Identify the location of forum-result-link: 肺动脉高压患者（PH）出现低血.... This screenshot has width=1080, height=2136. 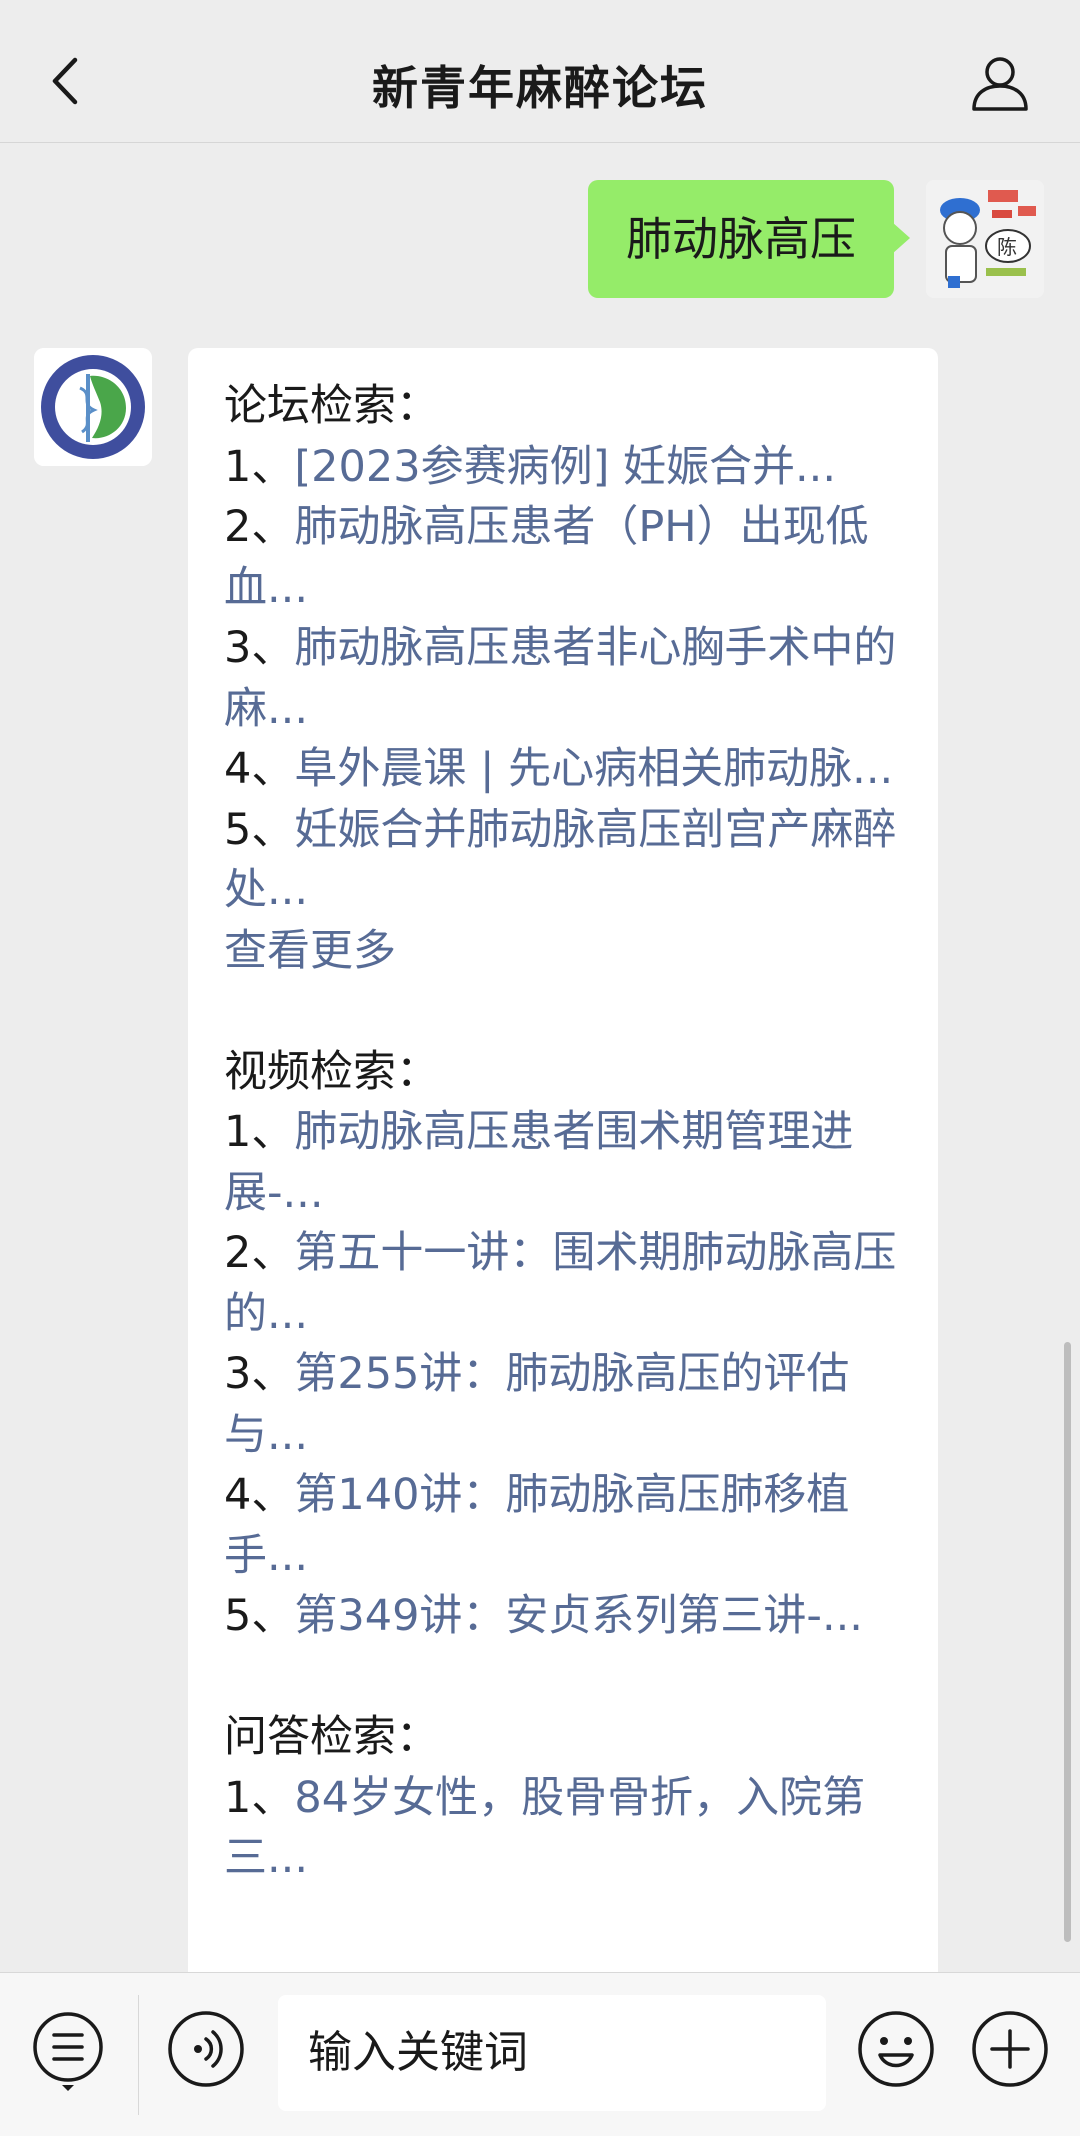
(546, 557).